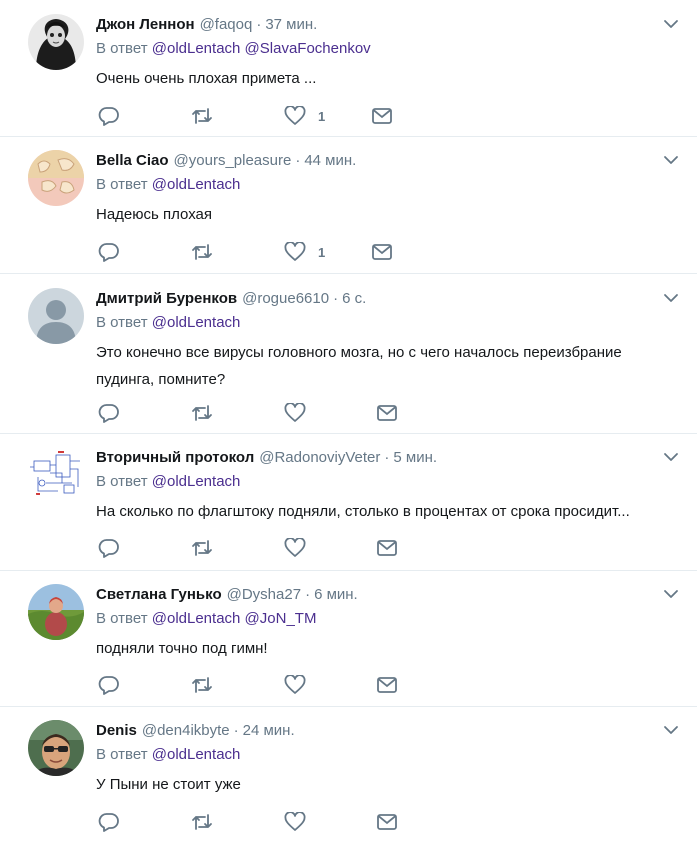  What do you see at coordinates (382, 50) in the screenshot?
I see `reply-context: В ответ @oldLentach @SlavaFochenkov` at bounding box center [382, 50].